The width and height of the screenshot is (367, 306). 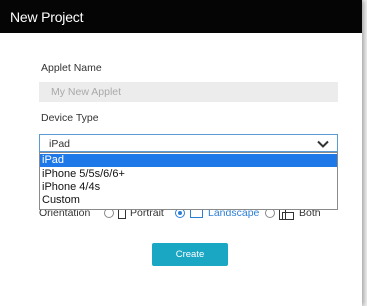 I want to click on device-type-value: iPad, so click(x=60, y=144).